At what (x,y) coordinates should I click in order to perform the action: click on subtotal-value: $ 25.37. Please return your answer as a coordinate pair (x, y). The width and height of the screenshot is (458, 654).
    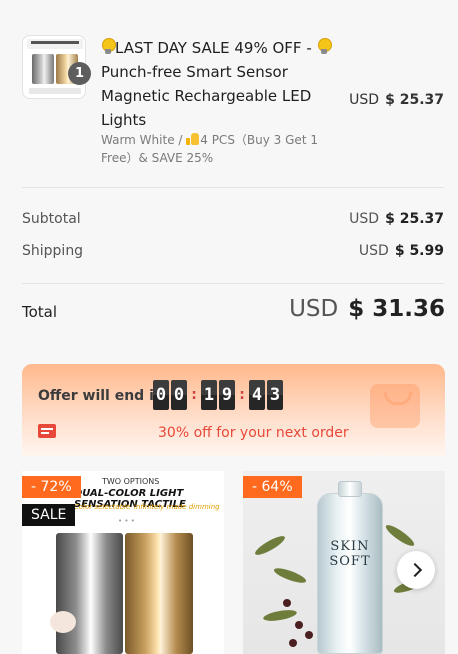
    Looking at the image, I should click on (414, 219).